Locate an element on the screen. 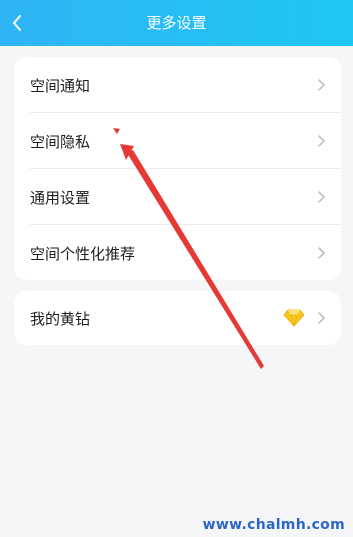  menu-item-label: 空间通知 is located at coordinates (60, 85).